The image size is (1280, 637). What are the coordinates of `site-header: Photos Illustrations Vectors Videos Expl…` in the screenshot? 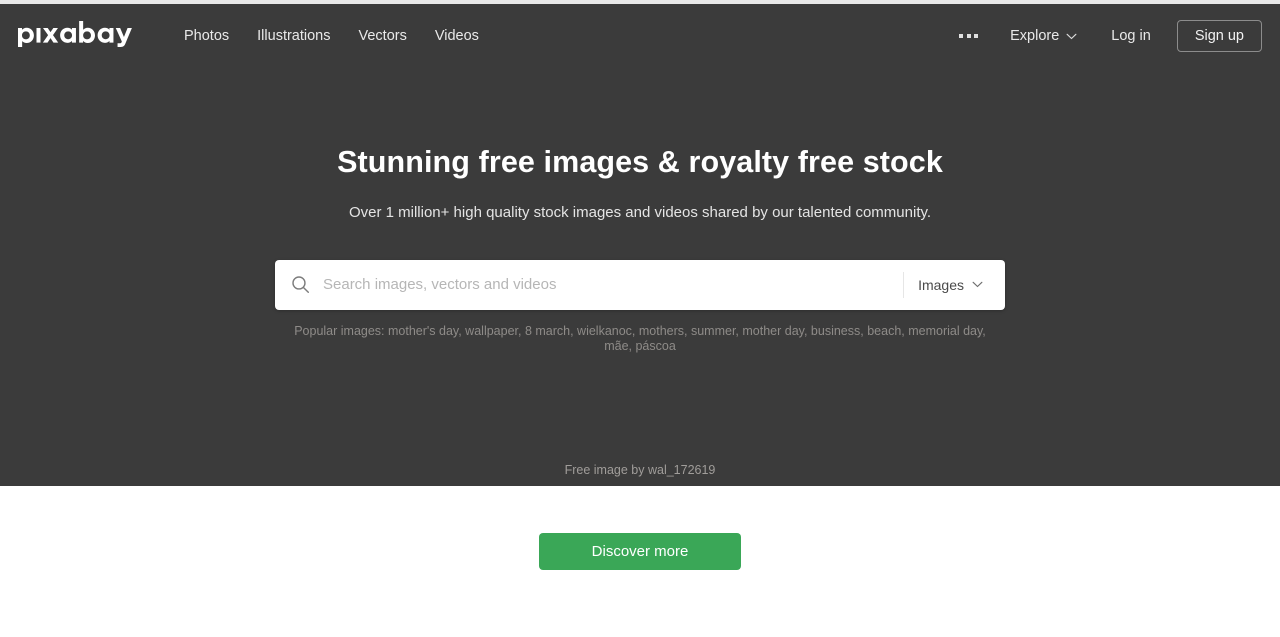 It's located at (640, 36).